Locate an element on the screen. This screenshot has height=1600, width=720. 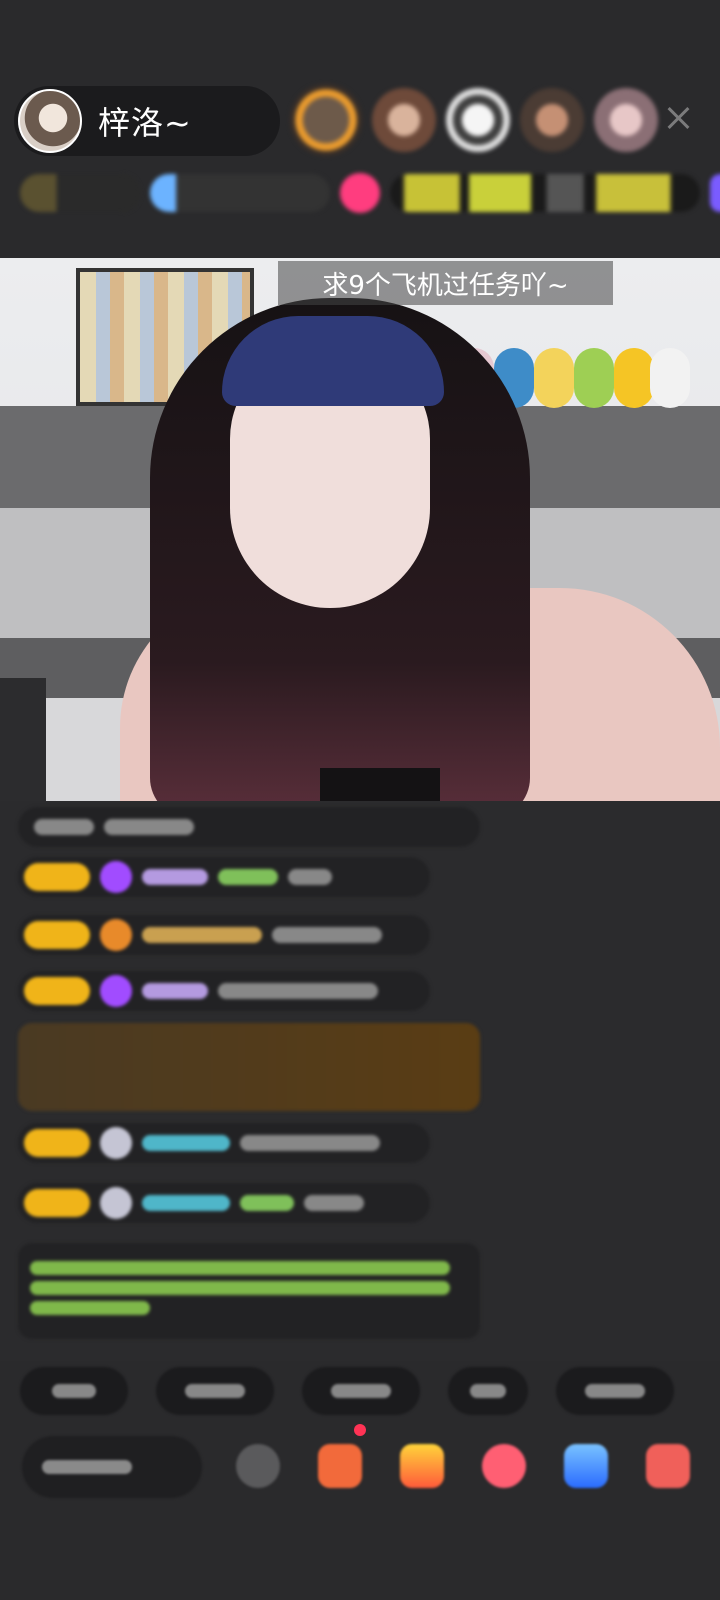
bottom-bar is located at coordinates (360, 1481).